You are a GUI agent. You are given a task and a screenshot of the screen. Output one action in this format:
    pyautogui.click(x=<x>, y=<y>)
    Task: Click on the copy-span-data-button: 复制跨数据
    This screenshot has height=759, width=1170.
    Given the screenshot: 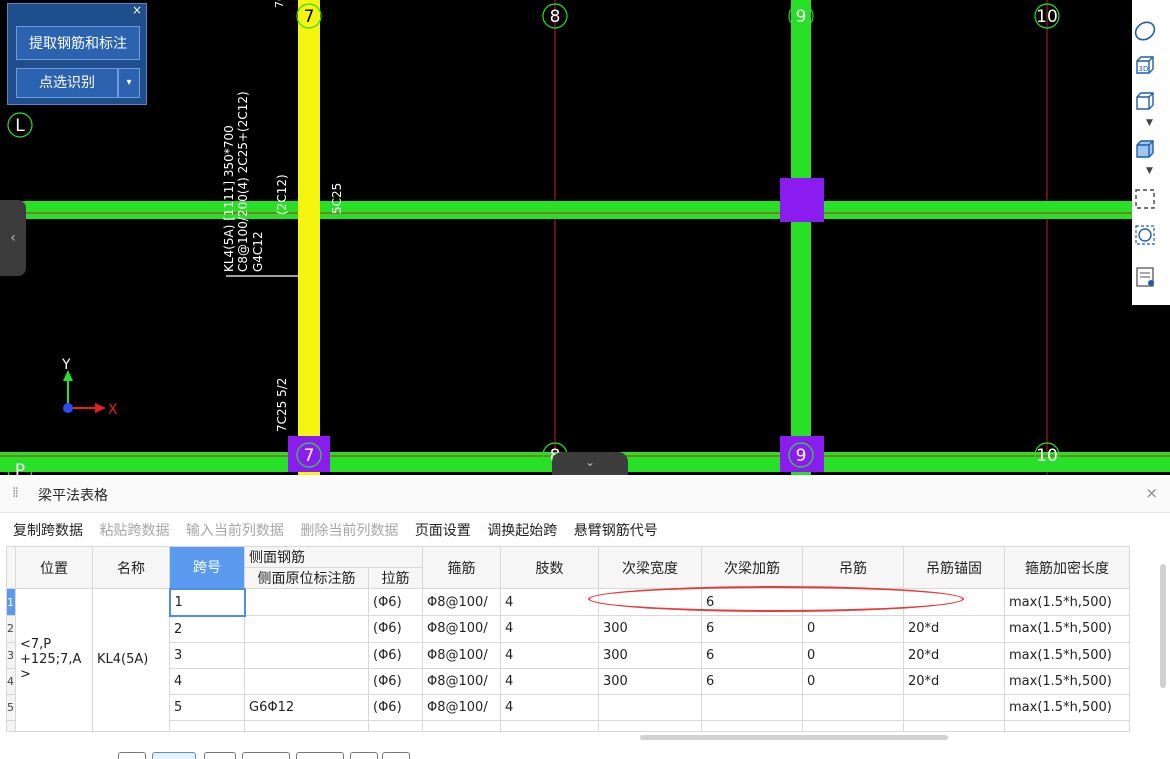 What is the action you would take?
    pyautogui.click(x=48, y=531)
    